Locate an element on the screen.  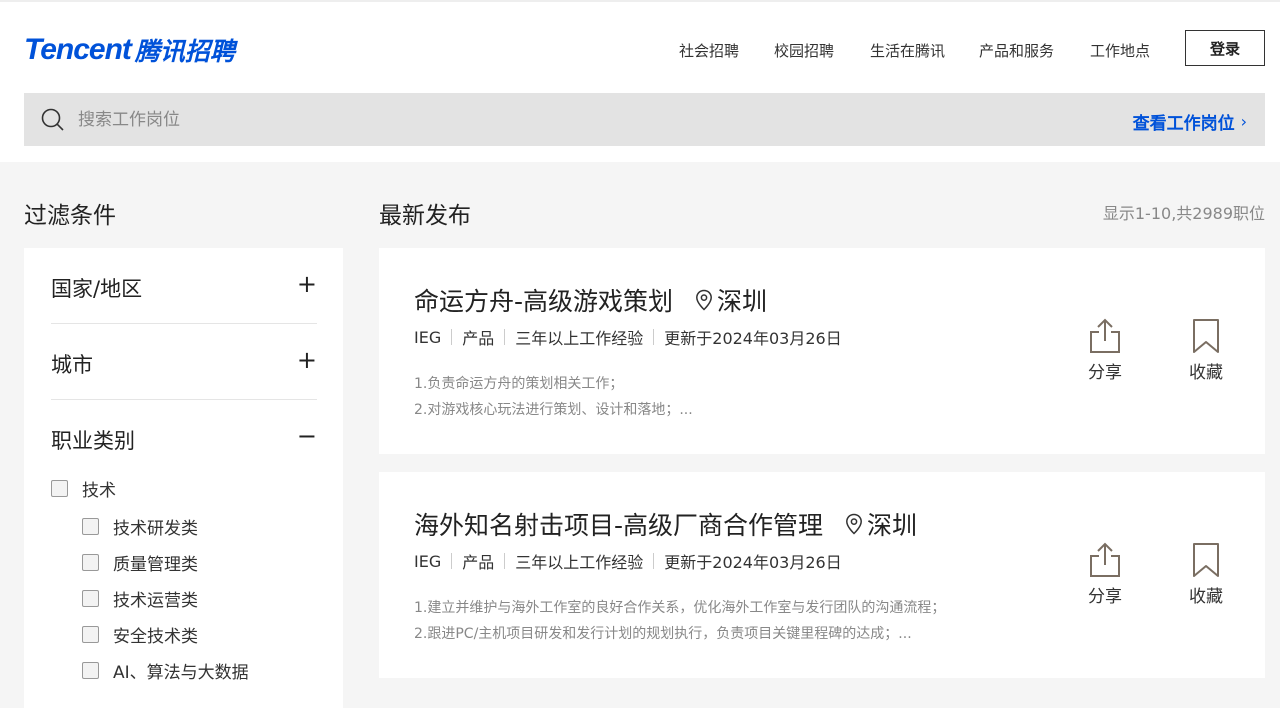
checkbox-quality-mgmt: 质量管理类 is located at coordinates (140, 562).